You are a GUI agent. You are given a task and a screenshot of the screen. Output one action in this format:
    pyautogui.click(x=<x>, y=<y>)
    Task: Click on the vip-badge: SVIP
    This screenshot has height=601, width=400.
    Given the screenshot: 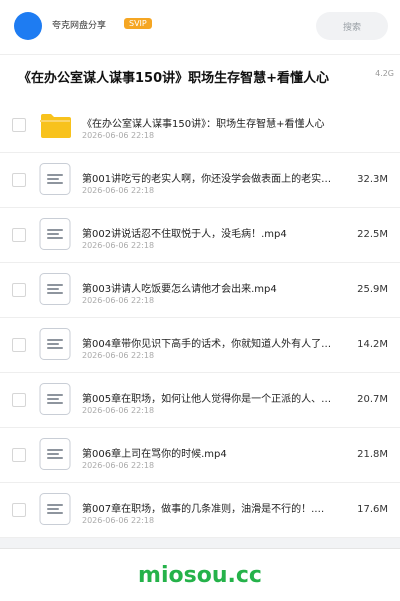 What is the action you would take?
    pyautogui.click(x=138, y=23)
    